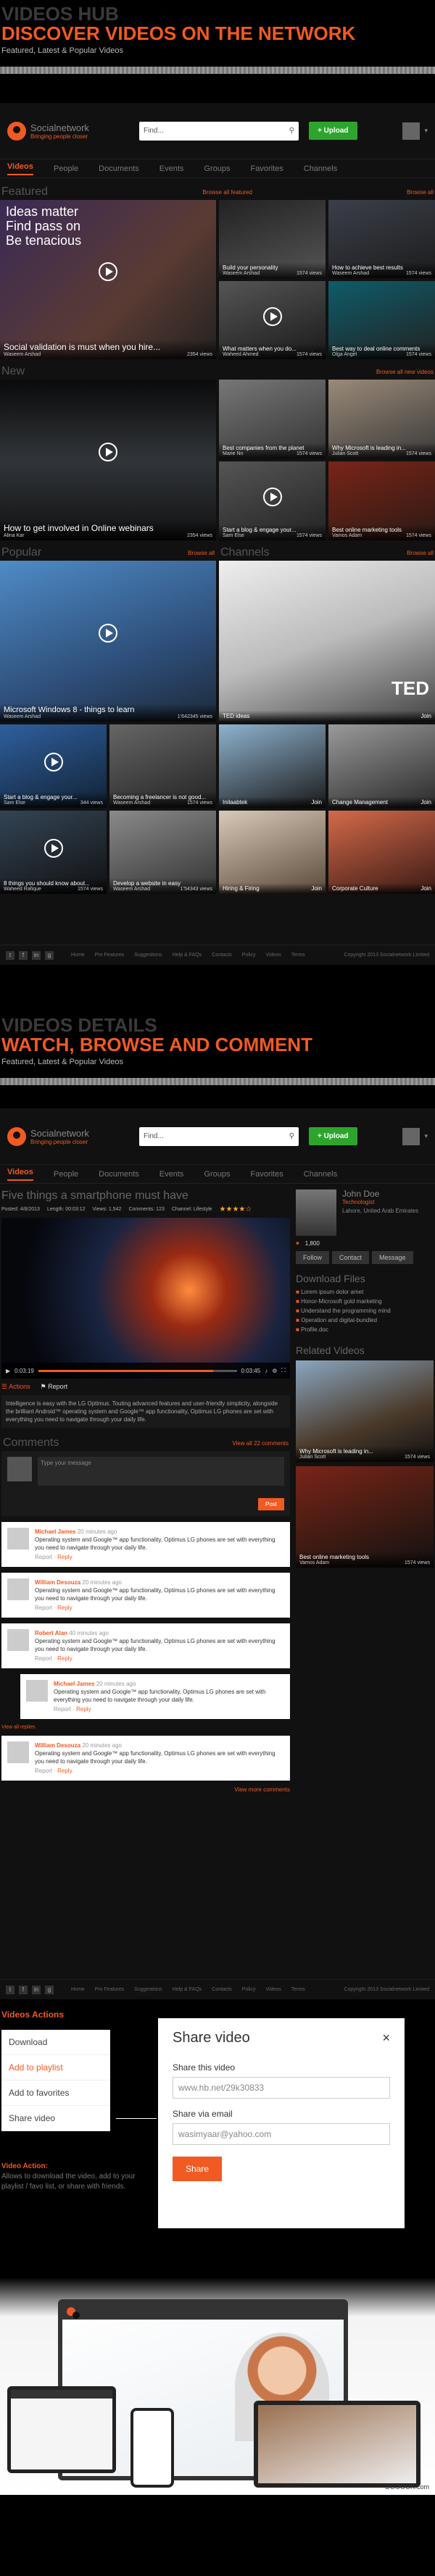 This screenshot has height=2576, width=435. What do you see at coordinates (20, 168) in the screenshot?
I see `tab-videos: Videos` at bounding box center [20, 168].